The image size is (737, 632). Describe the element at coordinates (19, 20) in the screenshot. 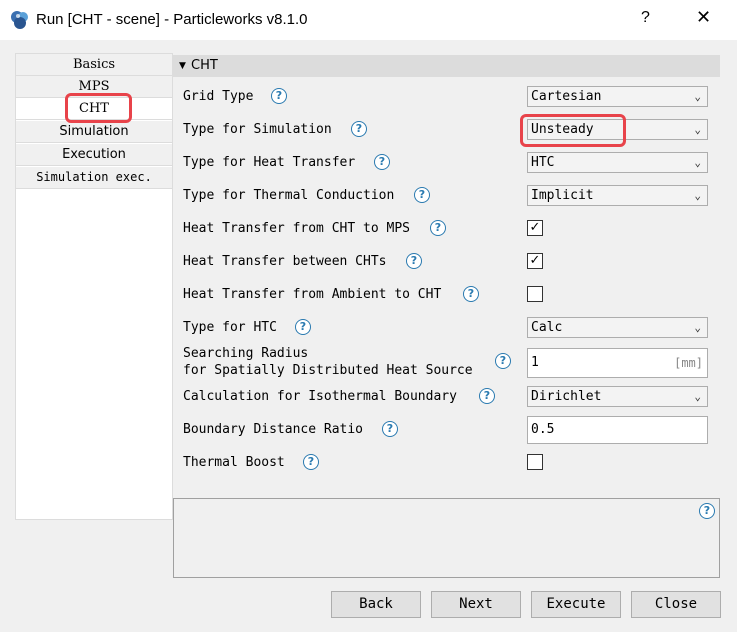

I see `particleworks-app-icon` at that location.